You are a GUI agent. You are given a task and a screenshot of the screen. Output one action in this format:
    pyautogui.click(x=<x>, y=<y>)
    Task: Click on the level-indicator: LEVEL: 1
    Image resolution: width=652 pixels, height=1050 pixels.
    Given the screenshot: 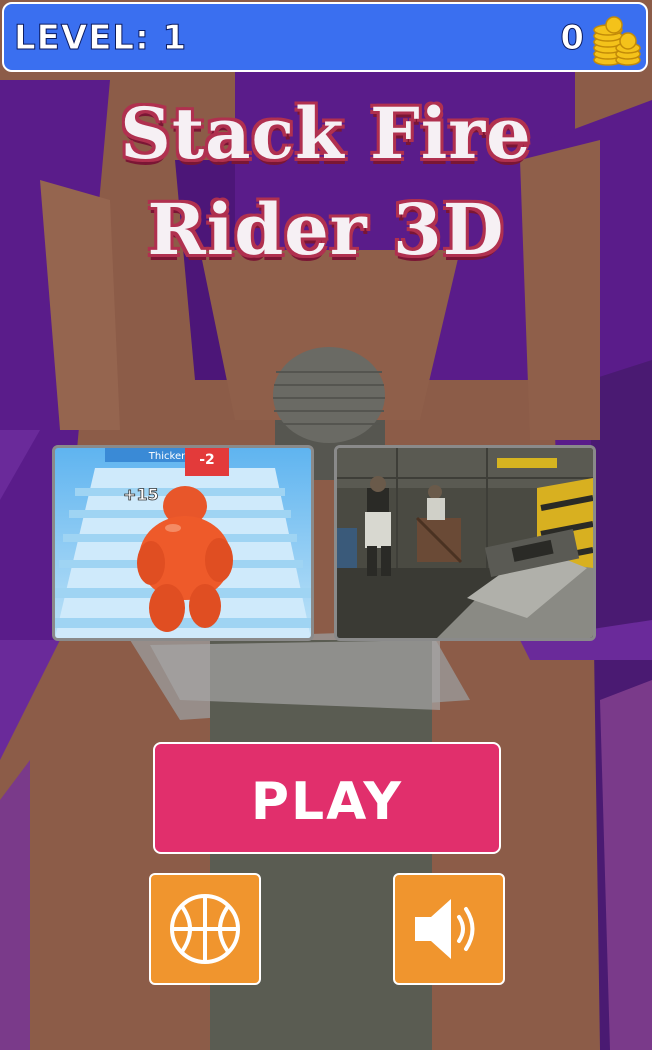 What is the action you would take?
    pyautogui.click(x=100, y=38)
    